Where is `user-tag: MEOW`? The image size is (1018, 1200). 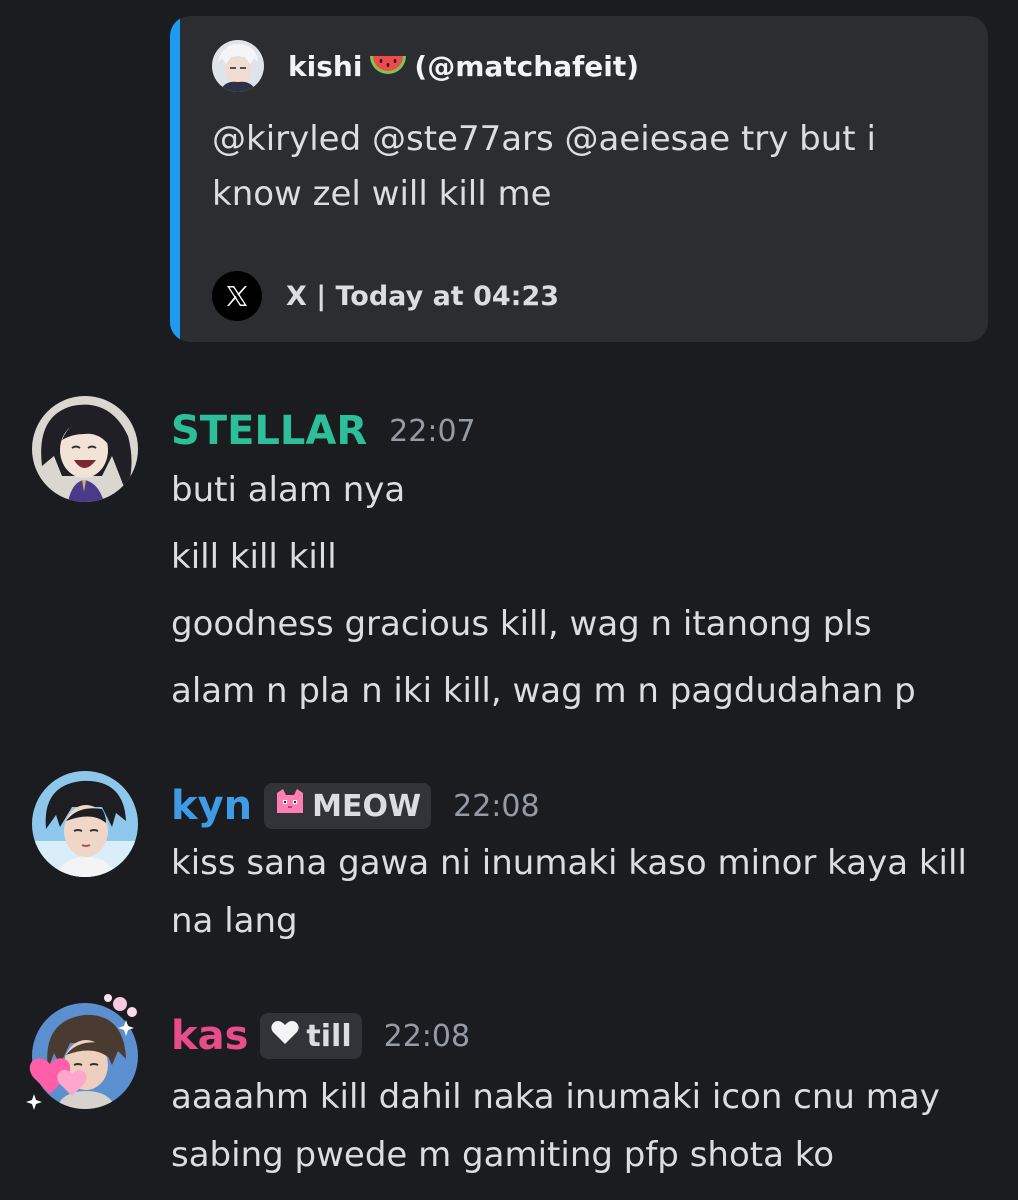
user-tag: MEOW is located at coordinates (348, 806).